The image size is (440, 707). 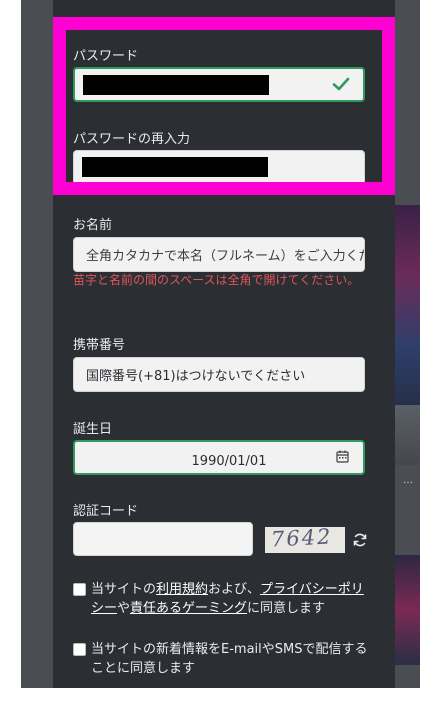 What do you see at coordinates (79, 589) in the screenshot?
I see `terms-checkbox` at bounding box center [79, 589].